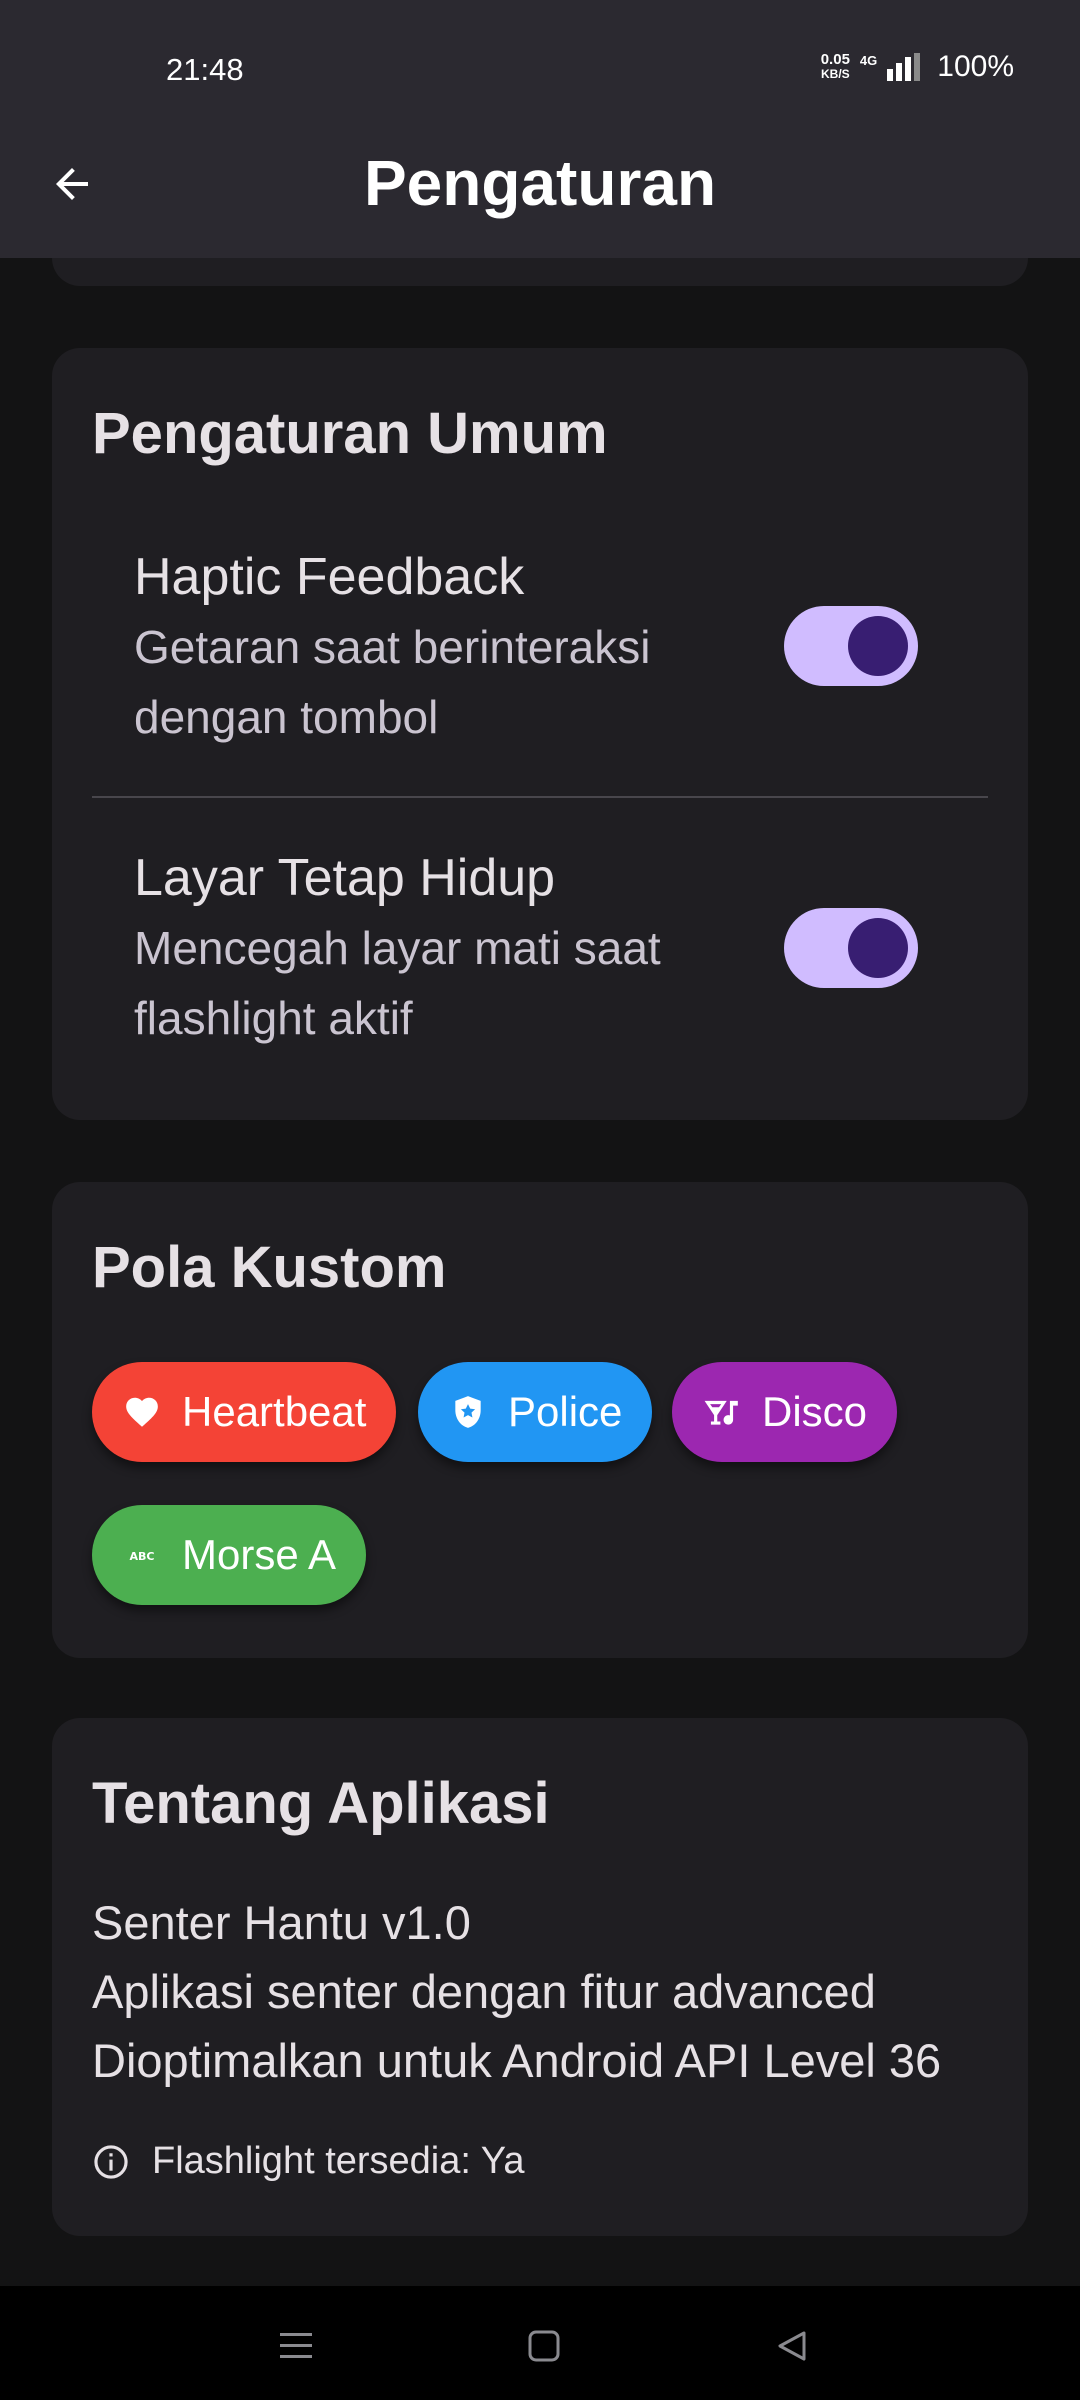 The width and height of the screenshot is (1080, 2400). What do you see at coordinates (269, 1267) in the screenshot?
I see `custom-patterns-title: Pola Kustom` at bounding box center [269, 1267].